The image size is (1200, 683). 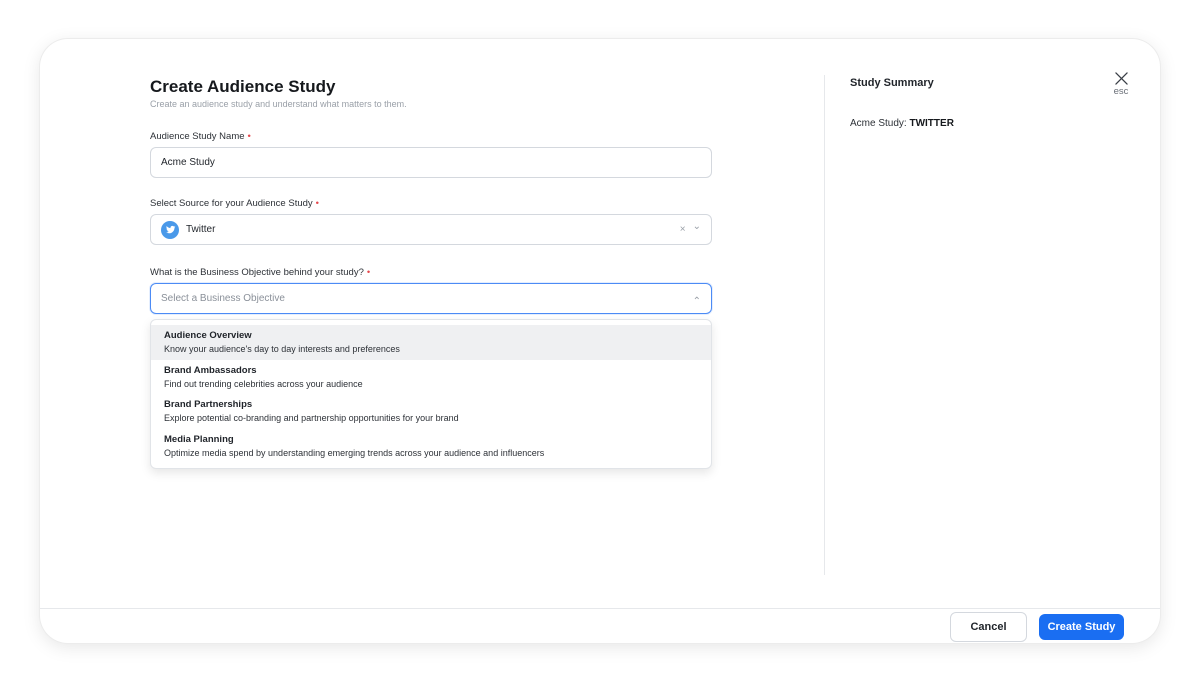 What do you see at coordinates (431, 298) in the screenshot?
I see `business-objective-select: Select a Business Objective ⌃` at bounding box center [431, 298].